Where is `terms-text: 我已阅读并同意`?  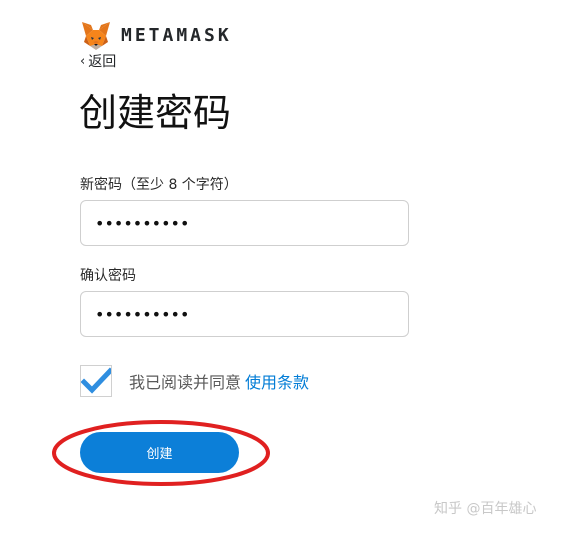
terms-text: 我已阅读并同意 is located at coordinates (185, 382).